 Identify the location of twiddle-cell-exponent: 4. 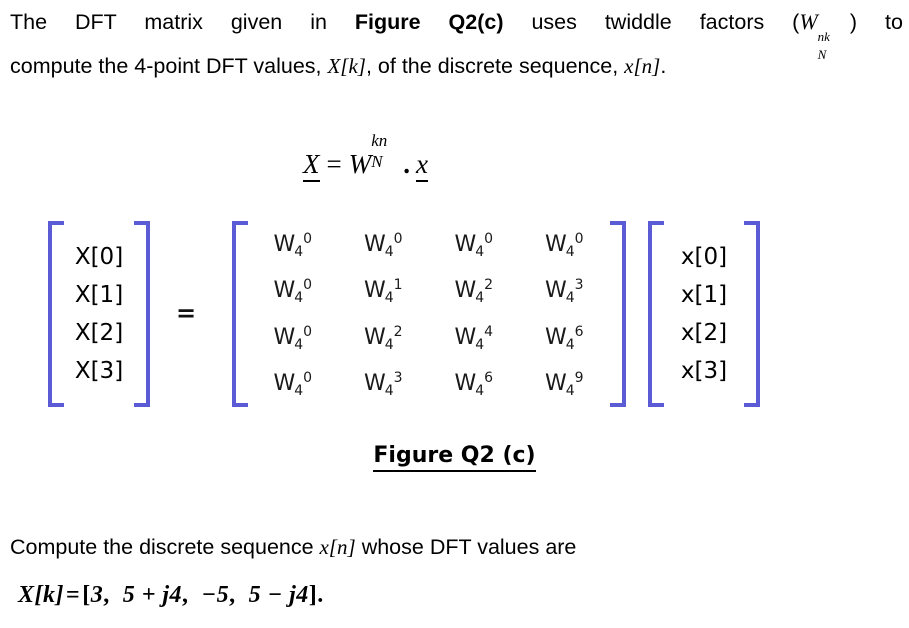
(489, 331).